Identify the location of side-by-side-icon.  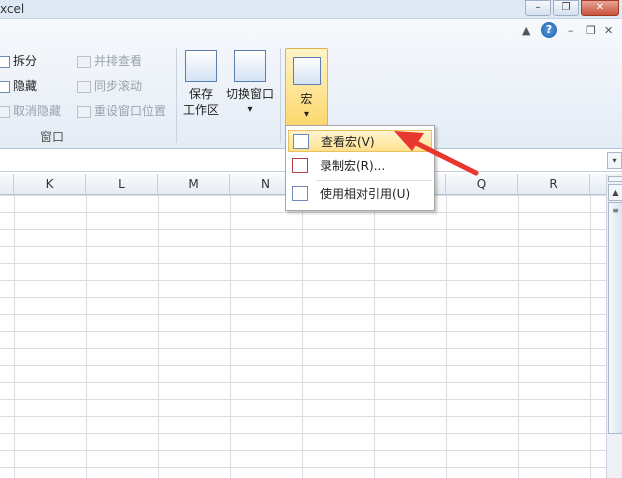
(84, 61).